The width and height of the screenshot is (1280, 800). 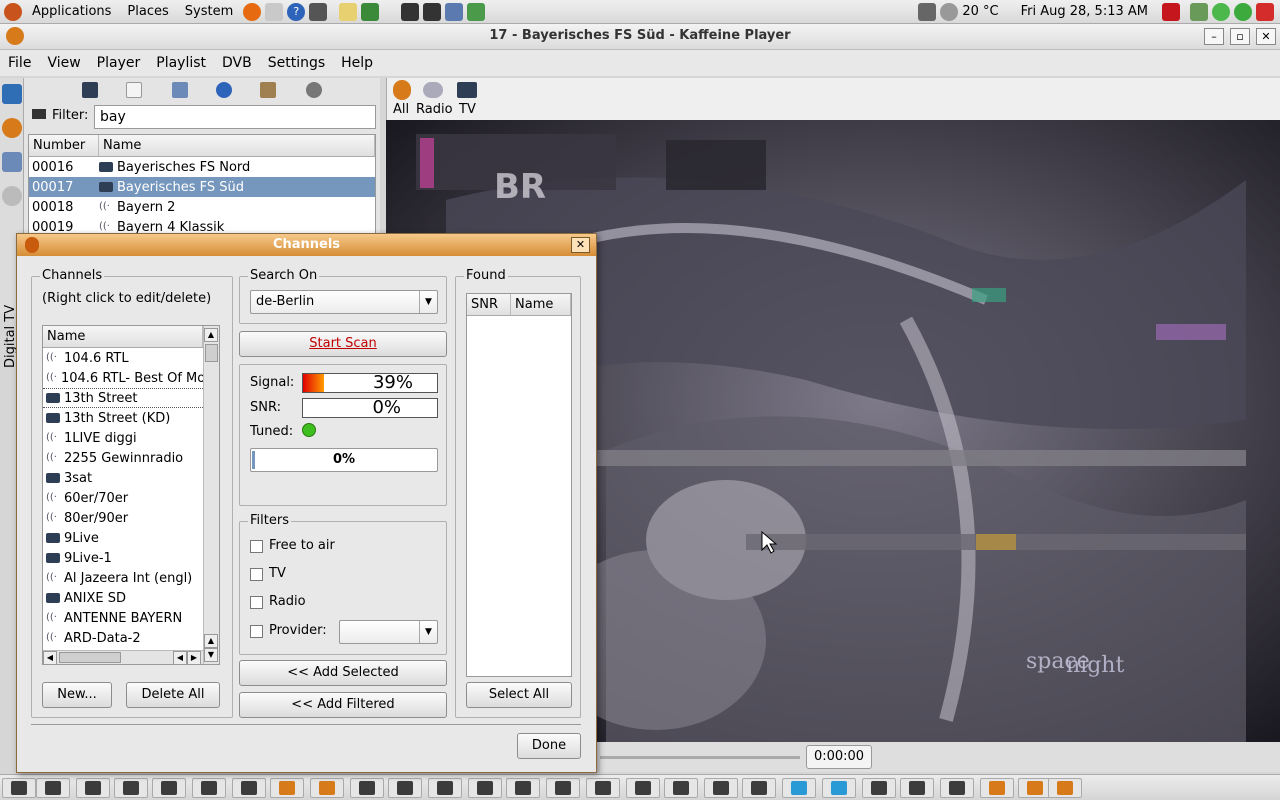 What do you see at coordinates (476, 11) in the screenshot?
I see `app-launcher-icon` at bounding box center [476, 11].